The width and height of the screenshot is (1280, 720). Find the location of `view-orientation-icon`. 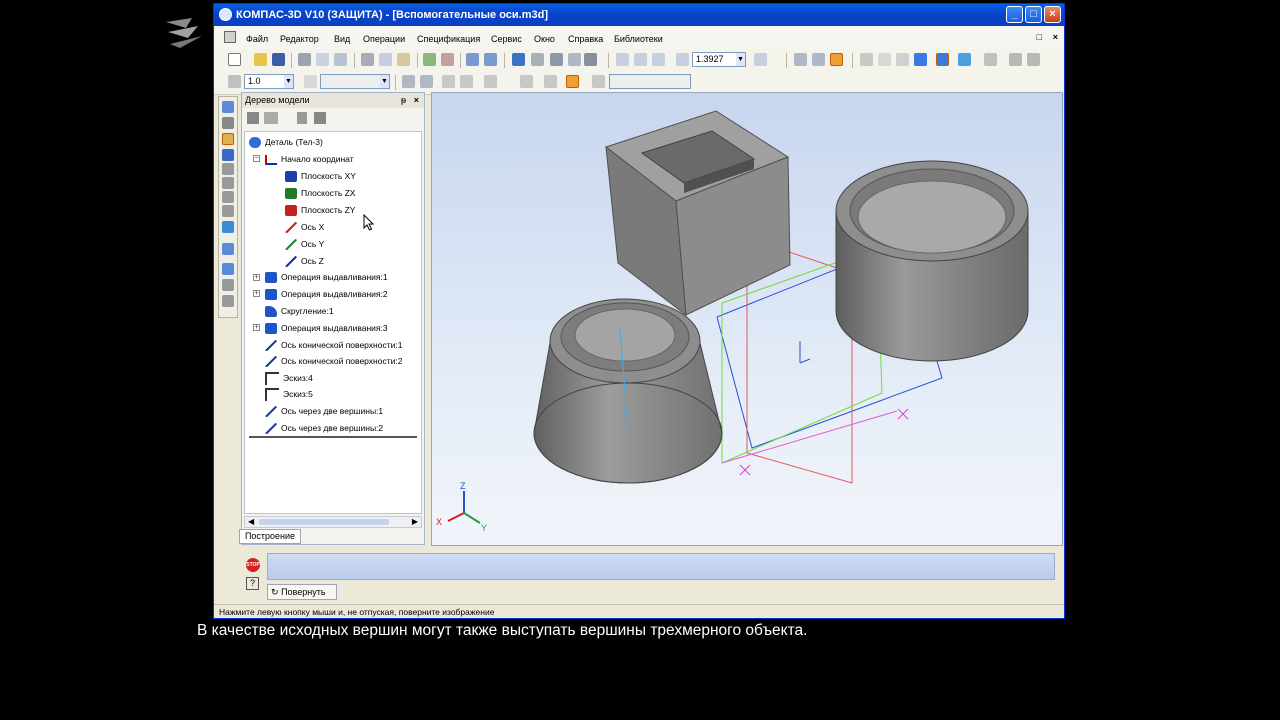

view-orientation-icon is located at coordinates (866, 59).